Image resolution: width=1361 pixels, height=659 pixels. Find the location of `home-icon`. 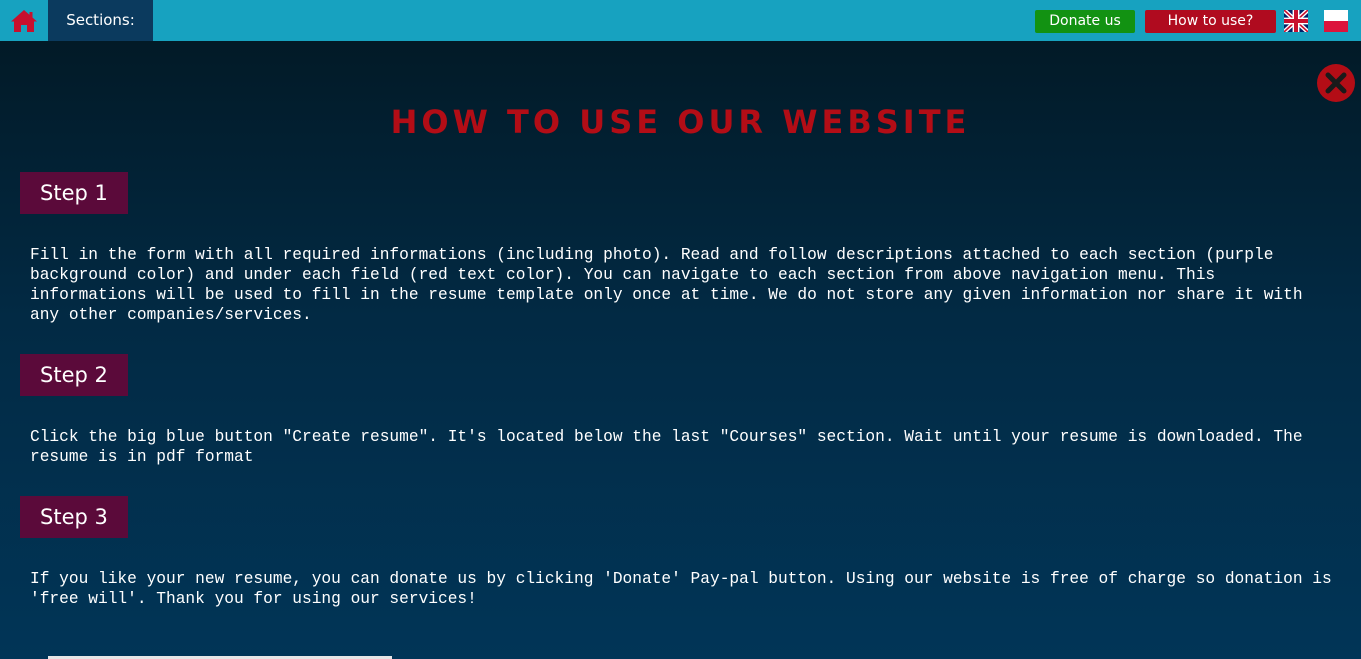

home-icon is located at coordinates (24, 20).